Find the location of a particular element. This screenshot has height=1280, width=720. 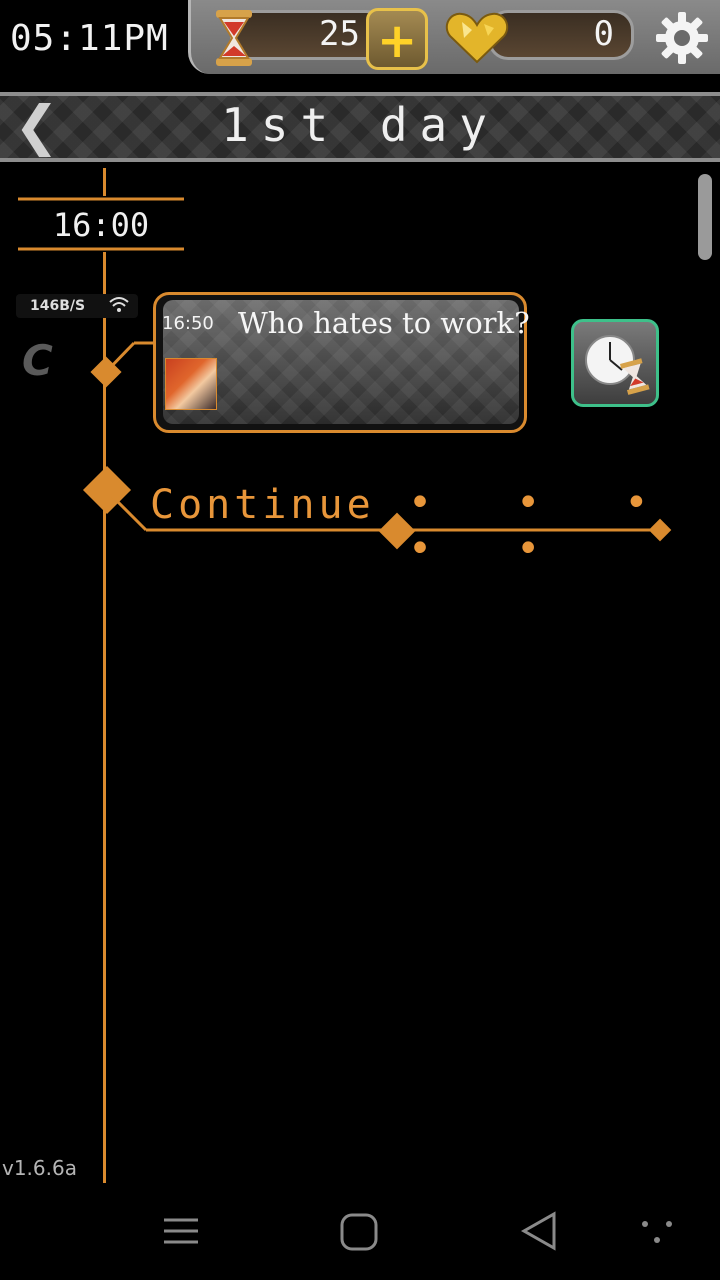

system-nav-bar is located at coordinates (360, 1232).